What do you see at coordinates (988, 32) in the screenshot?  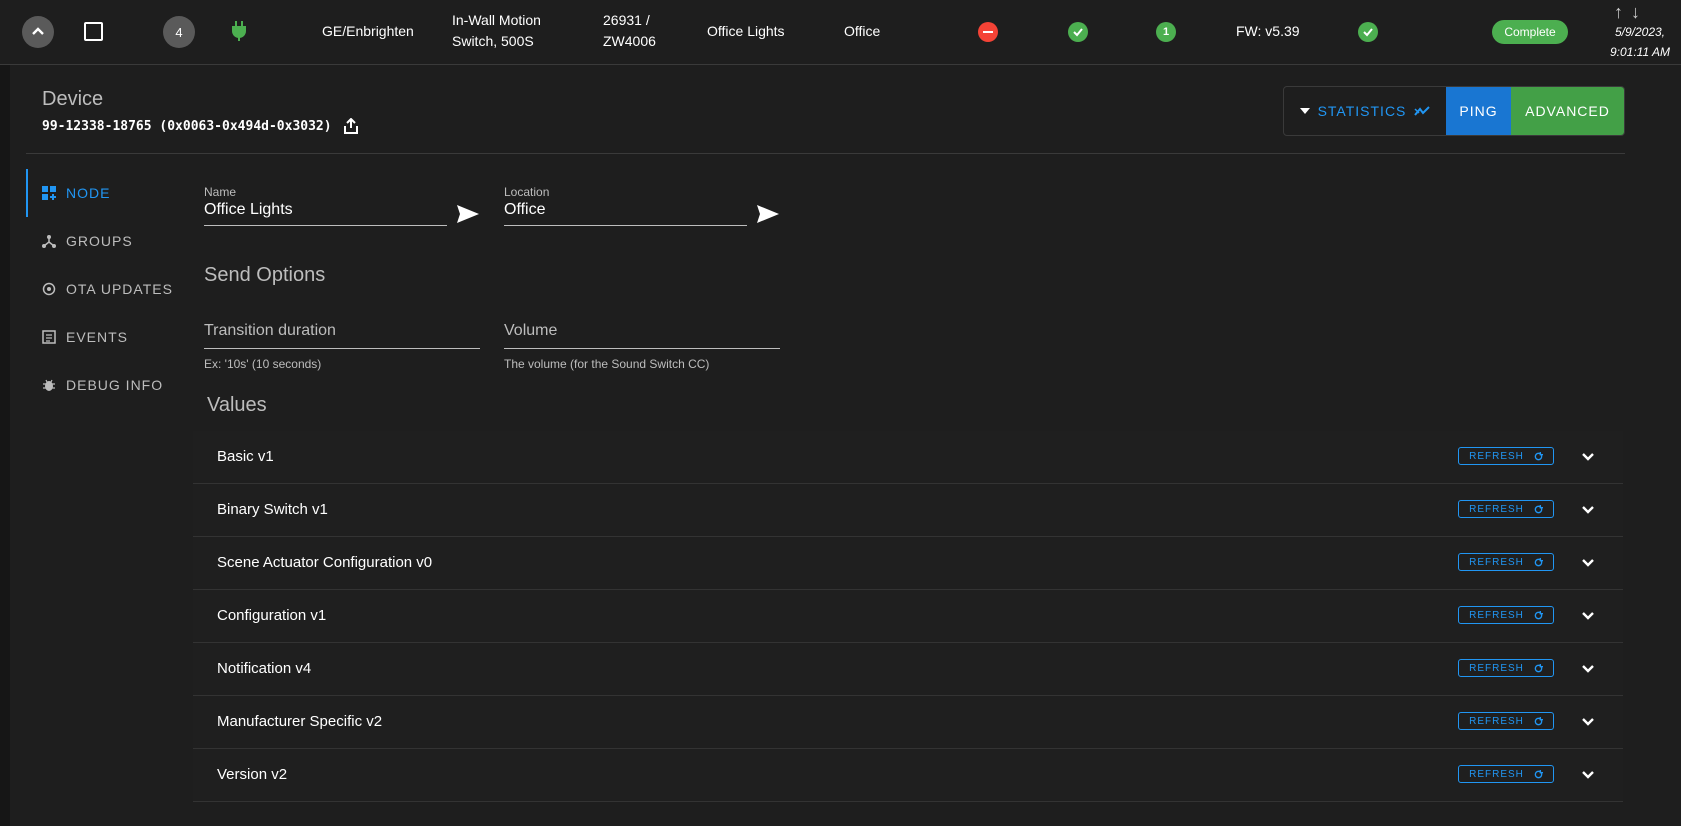 I see `security-error-icon` at bounding box center [988, 32].